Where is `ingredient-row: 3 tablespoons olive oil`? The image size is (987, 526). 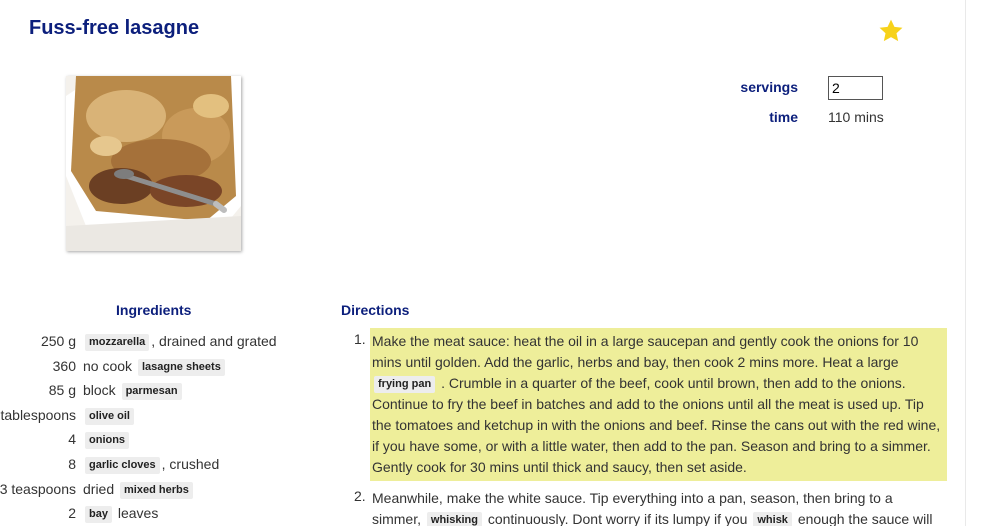
ingredient-row: 3 tablespoons olive oil is located at coordinates (165, 416).